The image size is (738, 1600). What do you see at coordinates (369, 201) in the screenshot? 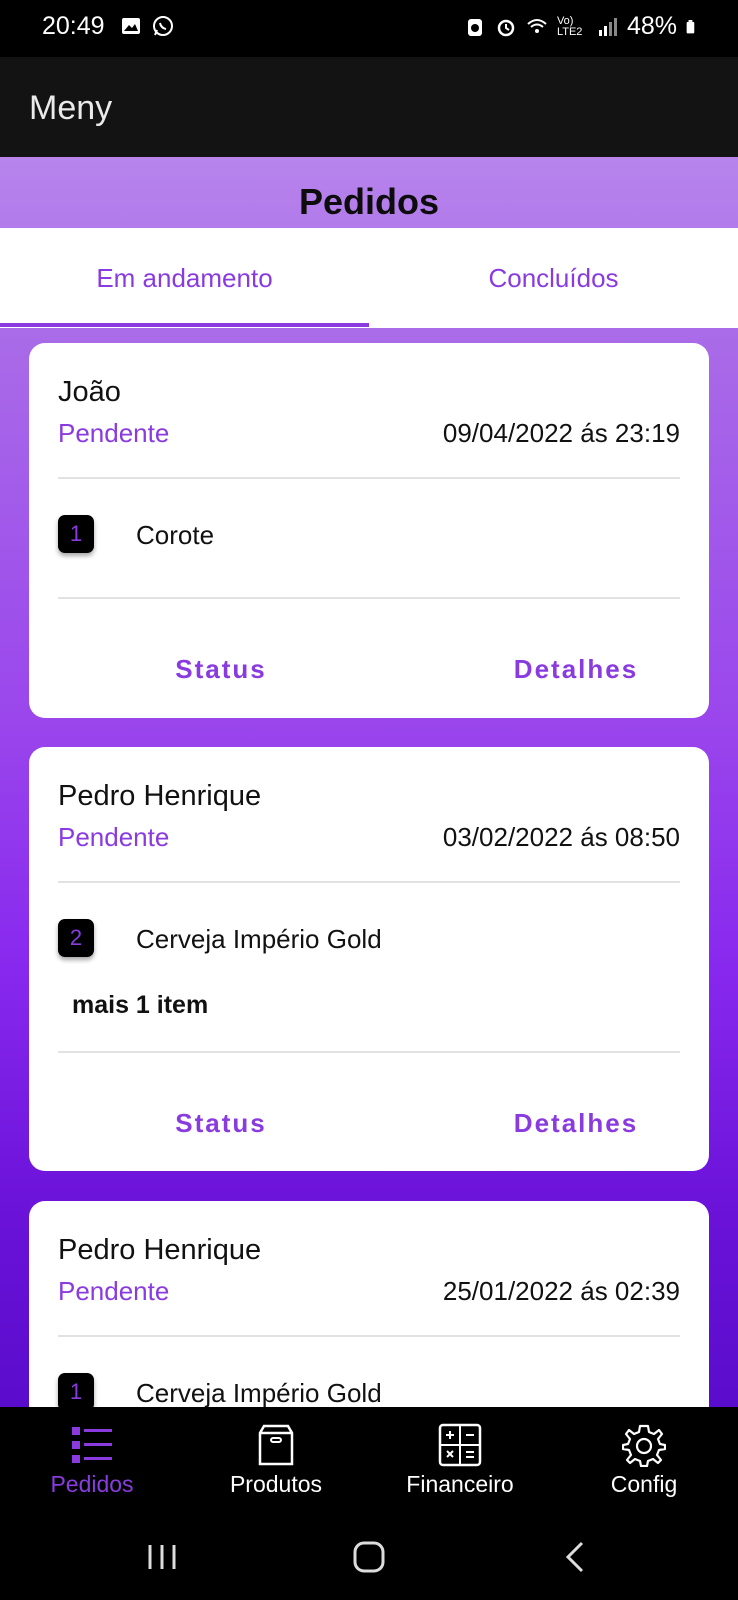
I see `page-title: Pedidos` at bounding box center [369, 201].